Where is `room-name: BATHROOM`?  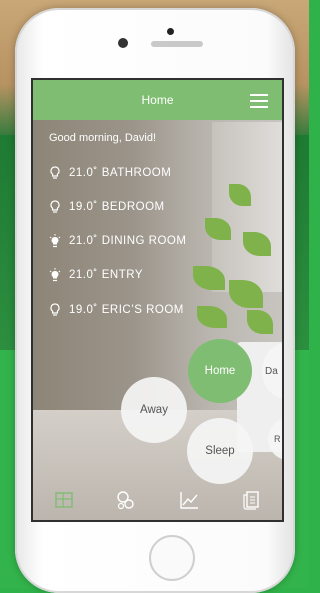
room-name: BATHROOM is located at coordinates (136, 173).